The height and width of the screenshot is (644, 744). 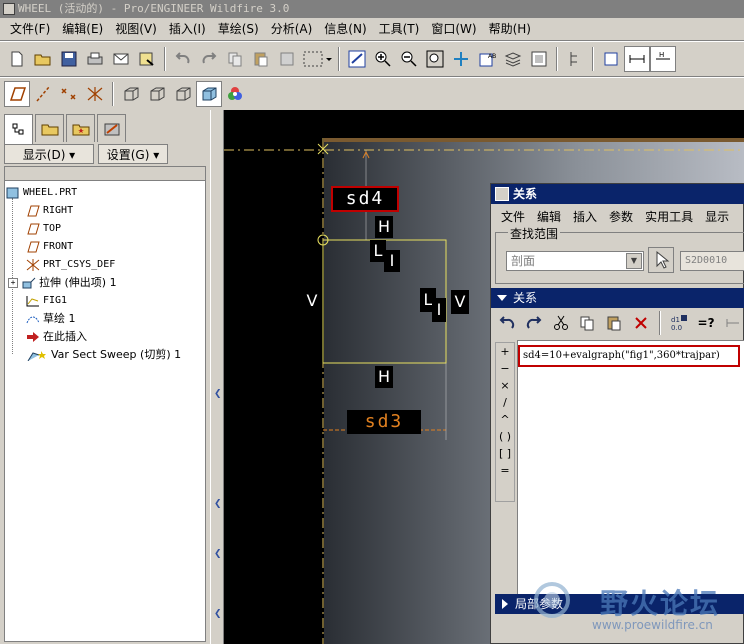 I want to click on tree-node-front: FRONT, so click(x=49, y=246).